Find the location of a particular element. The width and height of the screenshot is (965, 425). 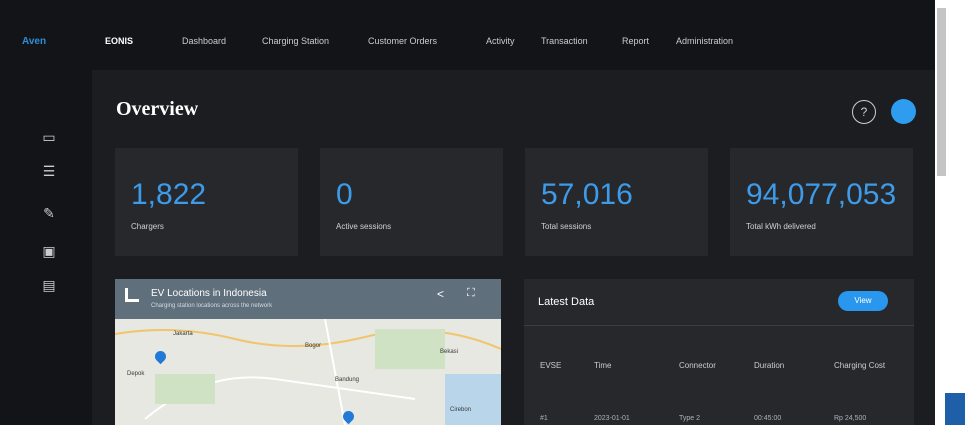

stat-label: Chargers is located at coordinates (147, 226).